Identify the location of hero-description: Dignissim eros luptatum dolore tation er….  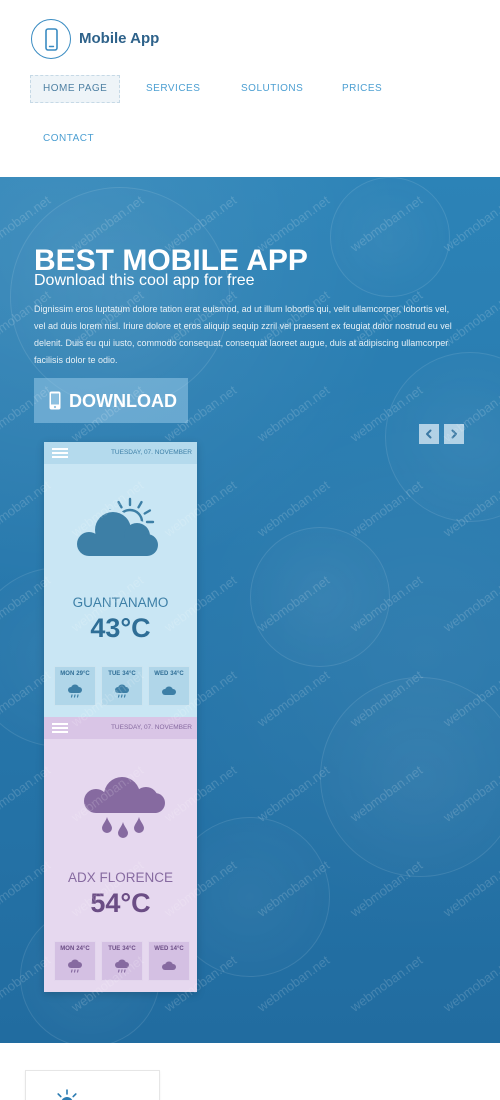
(243, 334).